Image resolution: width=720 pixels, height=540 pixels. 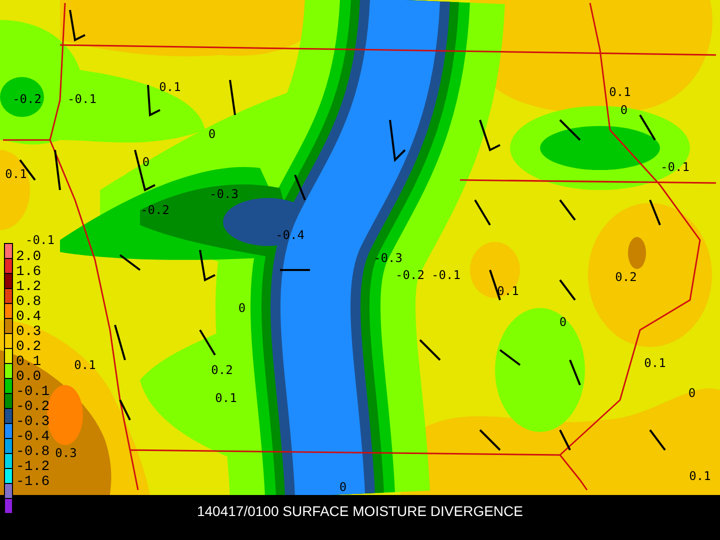 I want to click on legend-label: -0.2, so click(x=33, y=407).